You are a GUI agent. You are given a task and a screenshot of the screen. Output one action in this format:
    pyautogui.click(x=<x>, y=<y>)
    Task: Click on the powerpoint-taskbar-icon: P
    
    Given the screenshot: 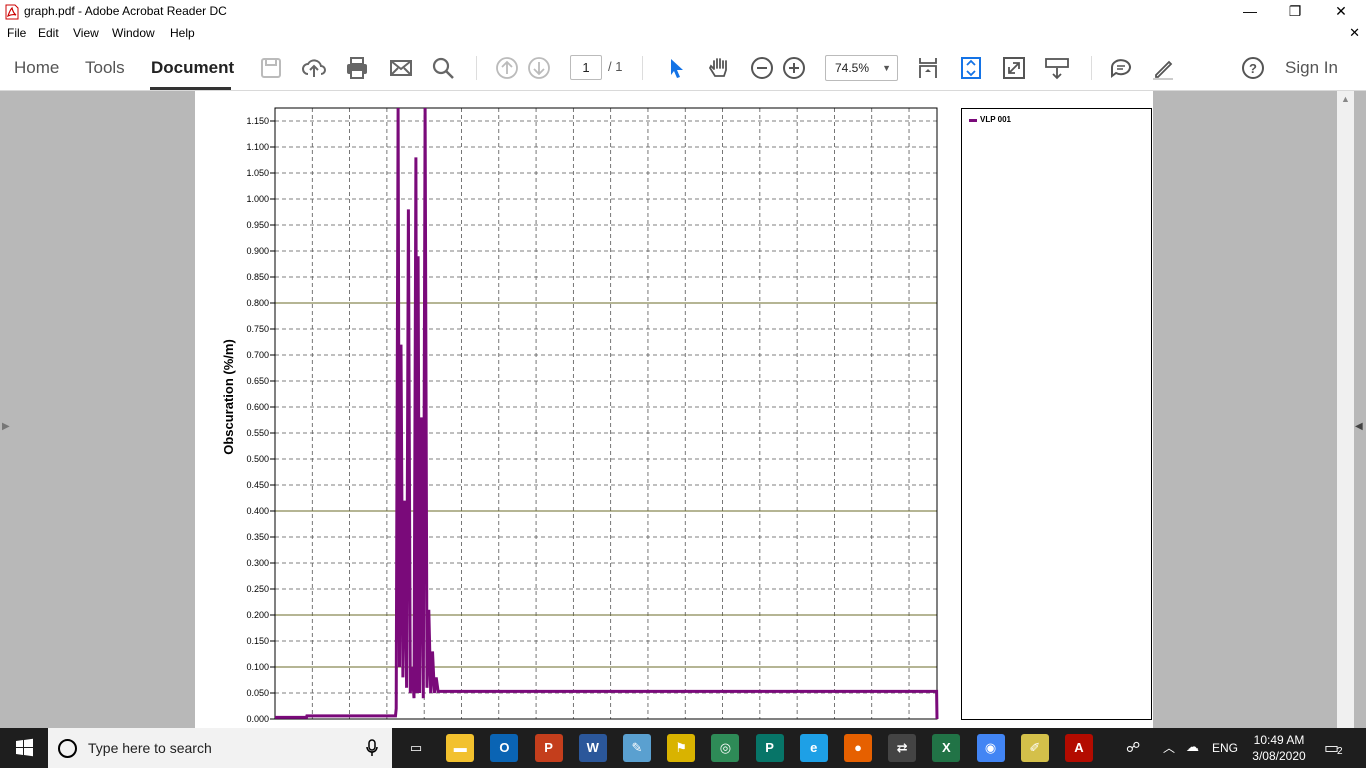 What is the action you would take?
    pyautogui.click(x=548, y=748)
    